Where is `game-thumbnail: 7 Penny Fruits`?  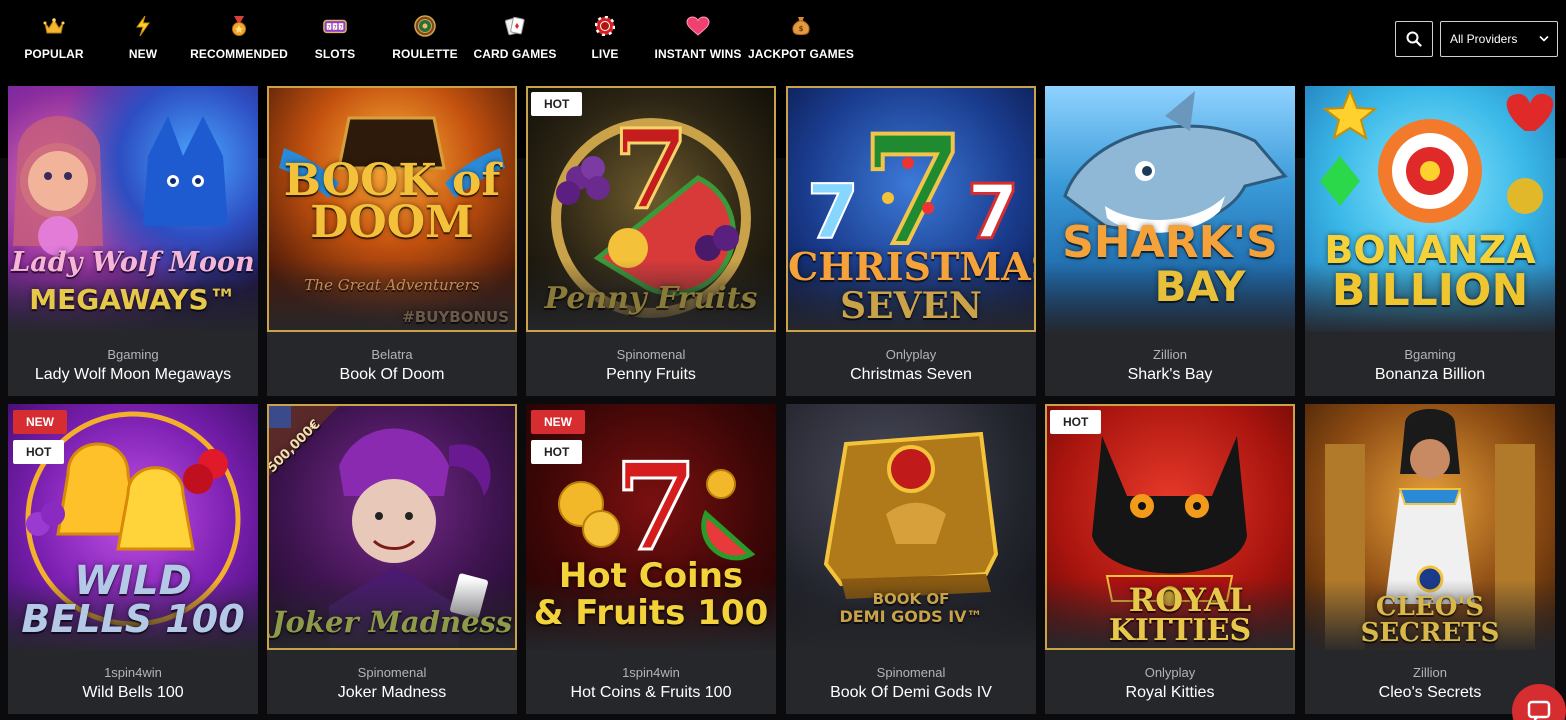 game-thumbnail: 7 Penny Fruits is located at coordinates (651, 209).